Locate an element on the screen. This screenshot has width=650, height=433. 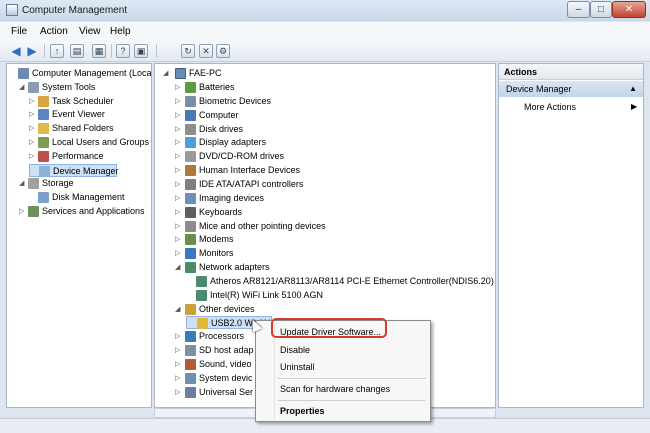
submenu-arrow-icon: ▶ is located at coordinates (634, 106).